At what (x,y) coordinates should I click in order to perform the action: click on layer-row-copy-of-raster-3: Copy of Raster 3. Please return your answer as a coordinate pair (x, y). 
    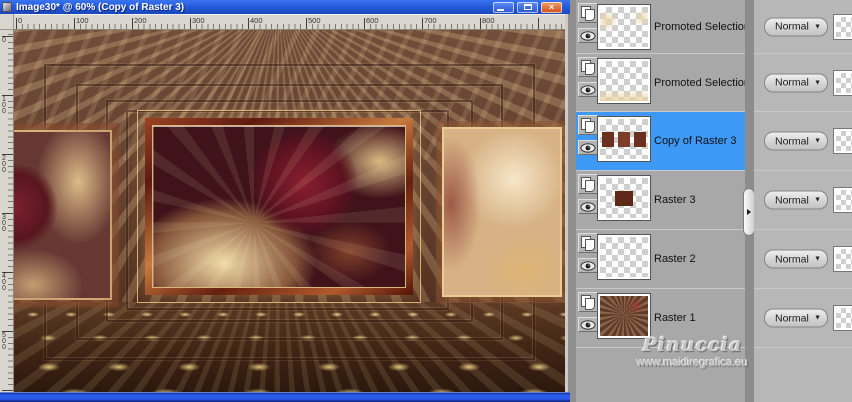
    Looking at the image, I should click on (660, 141).